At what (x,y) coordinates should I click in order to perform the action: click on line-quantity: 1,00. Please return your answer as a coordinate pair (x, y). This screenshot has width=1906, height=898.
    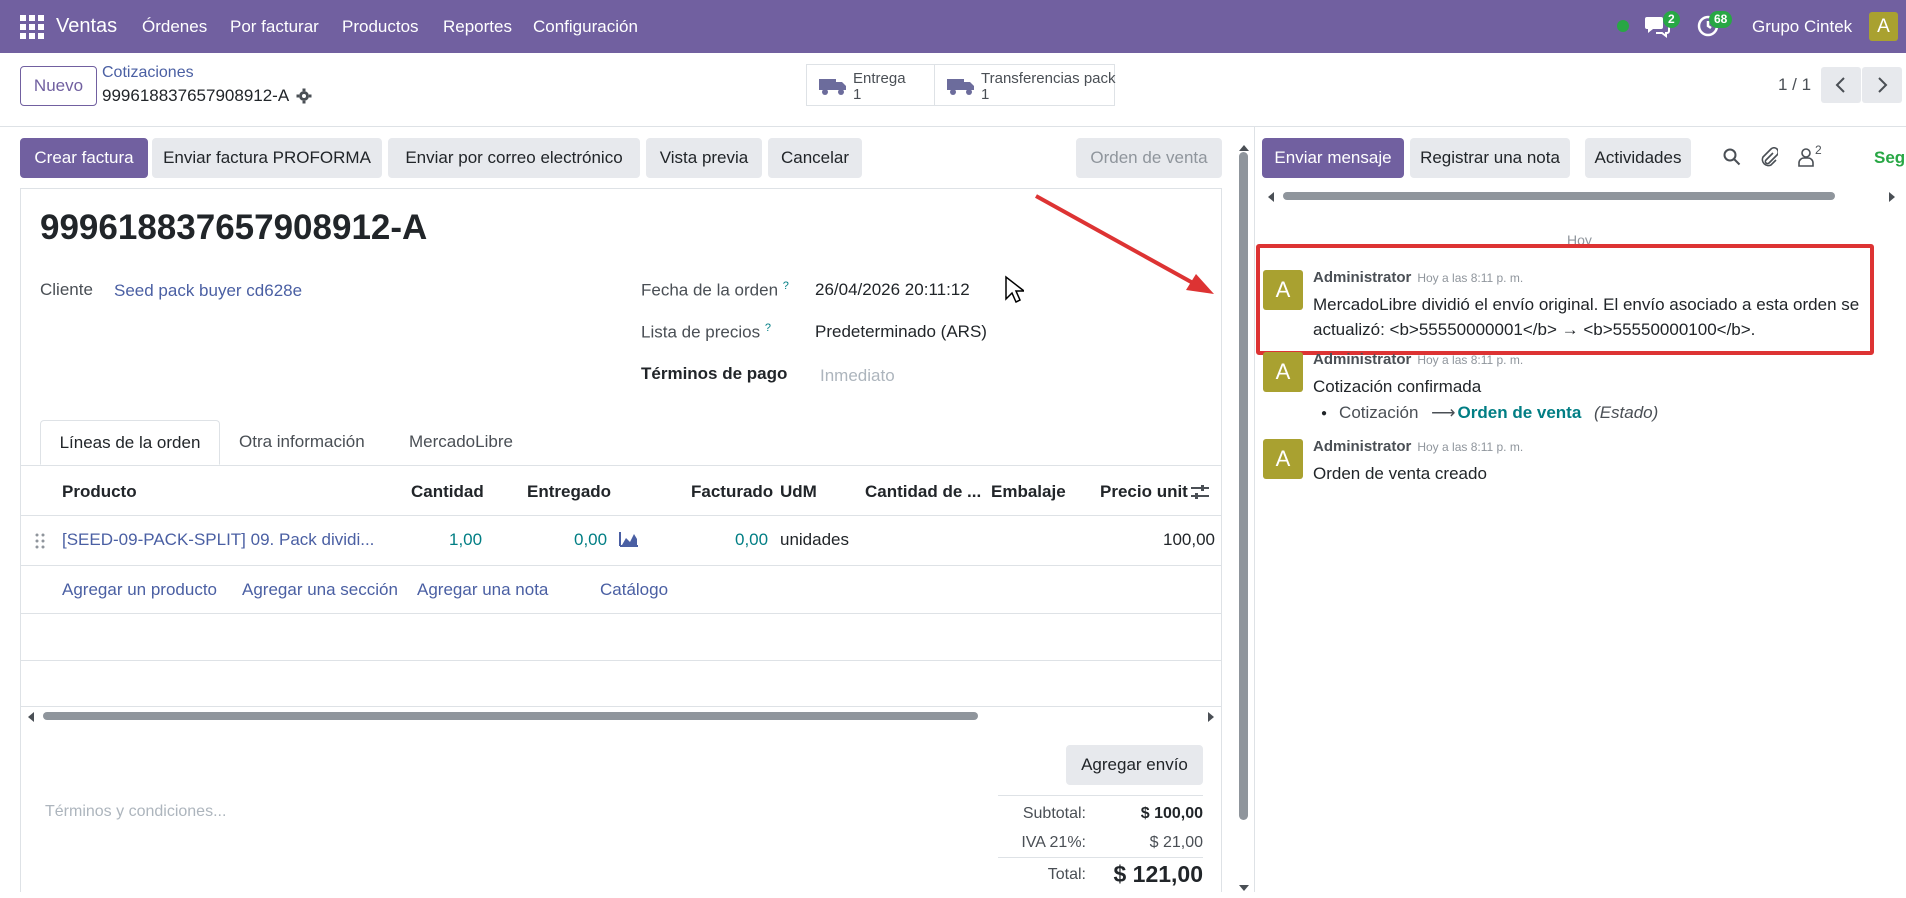
    Looking at the image, I should click on (465, 540).